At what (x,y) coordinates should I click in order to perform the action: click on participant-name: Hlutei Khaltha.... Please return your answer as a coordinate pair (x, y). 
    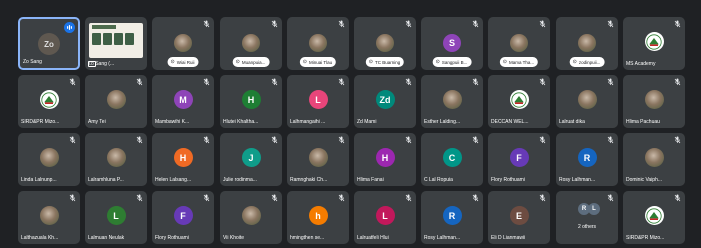
    Looking at the image, I should click on (241, 122).